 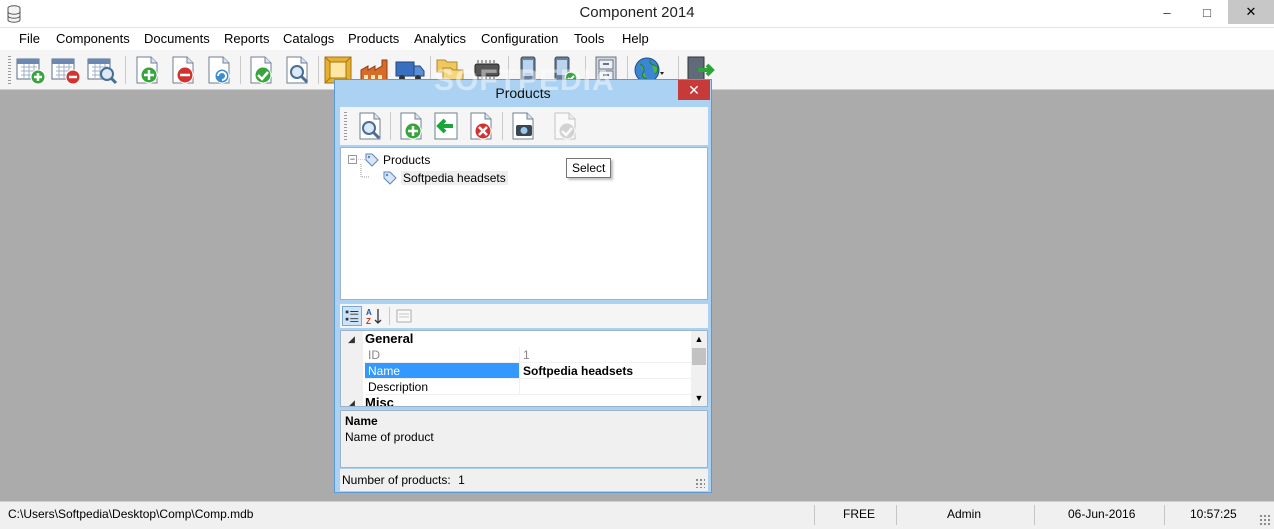 I want to click on category-general: ◢ General, so click(x=517, y=339).